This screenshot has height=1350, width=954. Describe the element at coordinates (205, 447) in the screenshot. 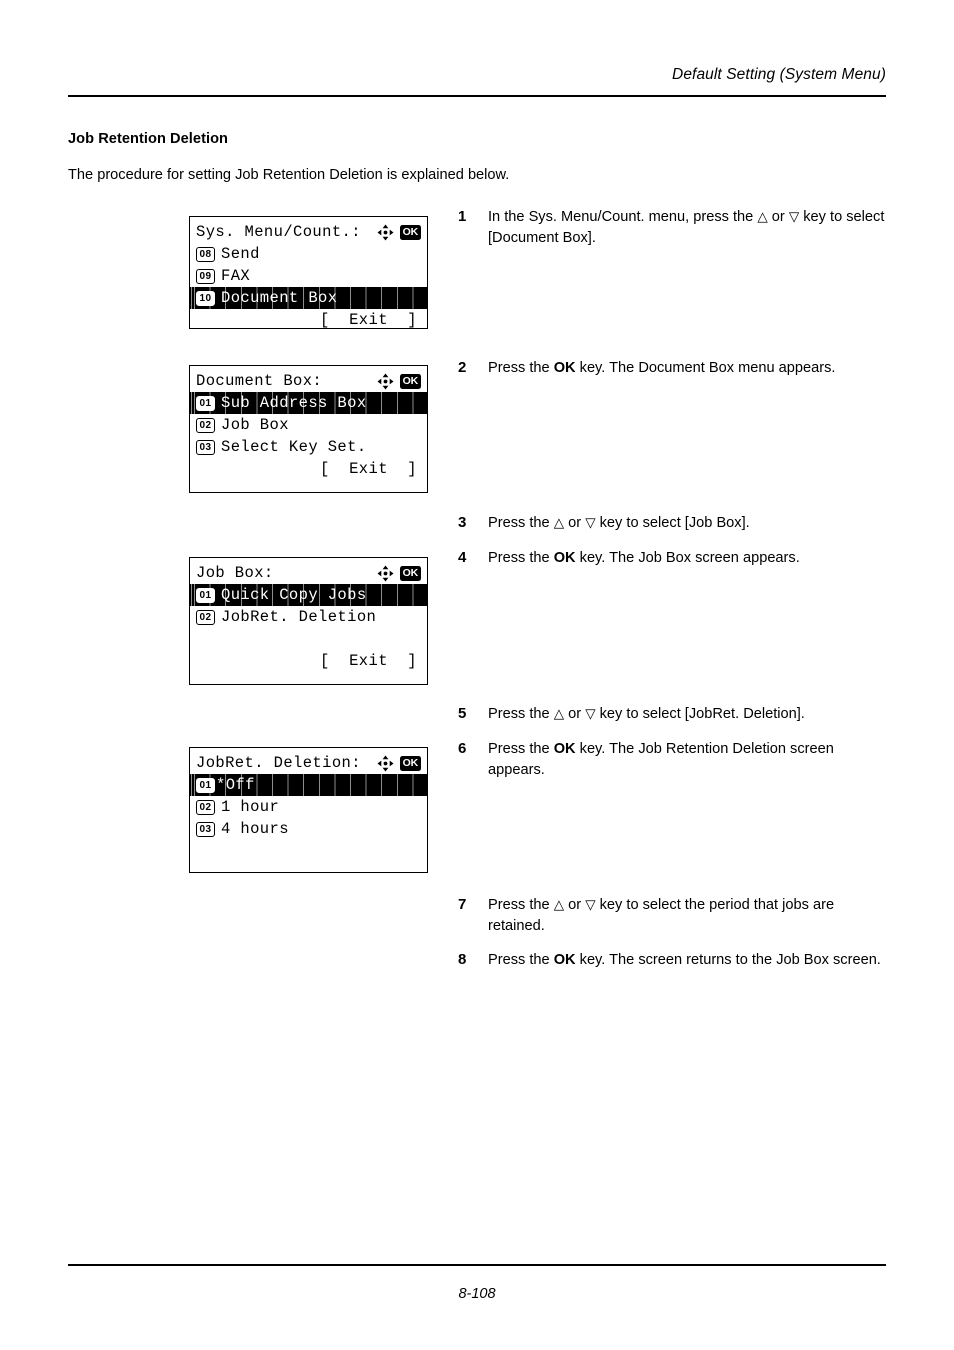

I see `menu-index-badge: 03` at that location.